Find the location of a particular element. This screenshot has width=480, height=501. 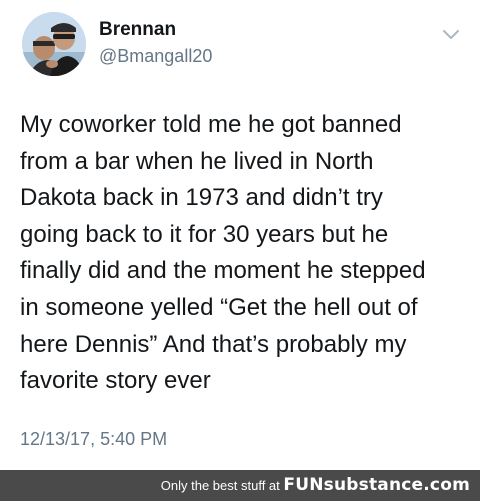

footer-tagline: Only the best stuff at is located at coordinates (220, 485).